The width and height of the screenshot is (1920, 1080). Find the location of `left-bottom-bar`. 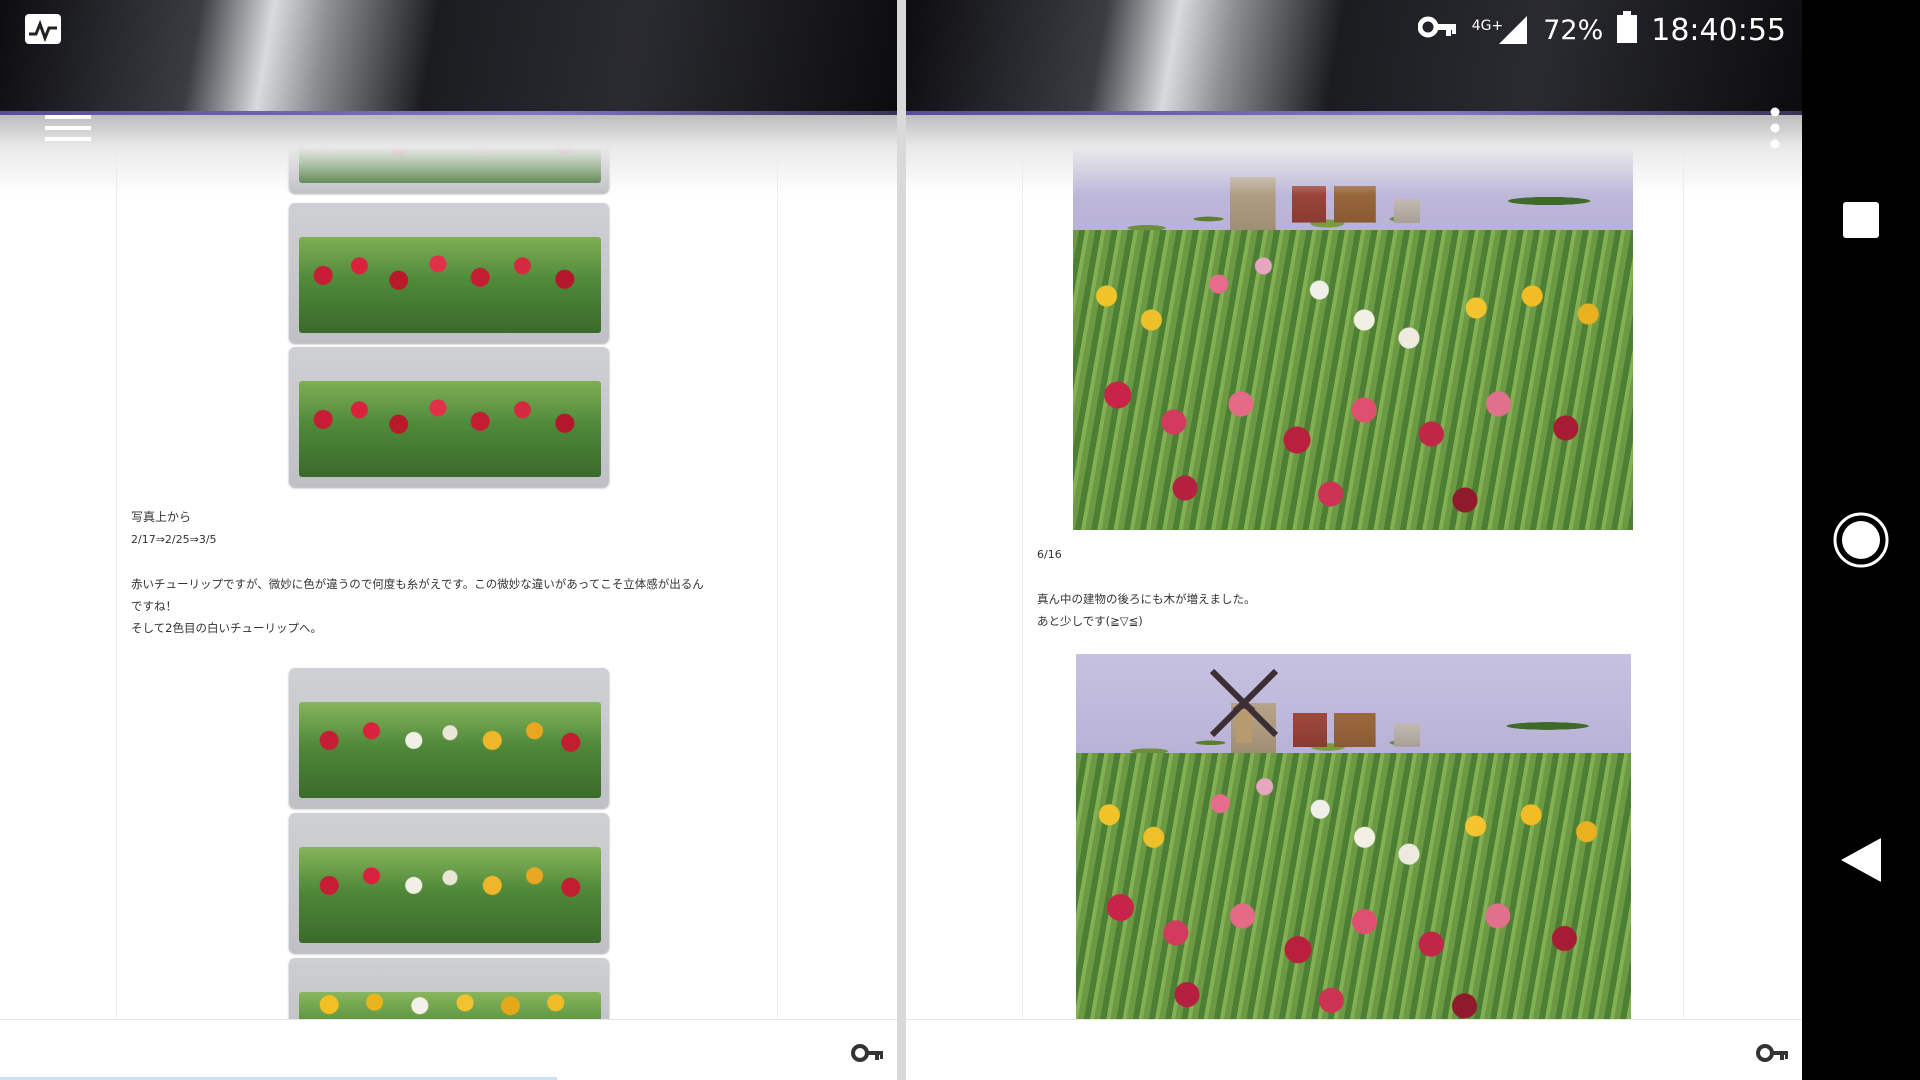

left-bottom-bar is located at coordinates (448, 1049).